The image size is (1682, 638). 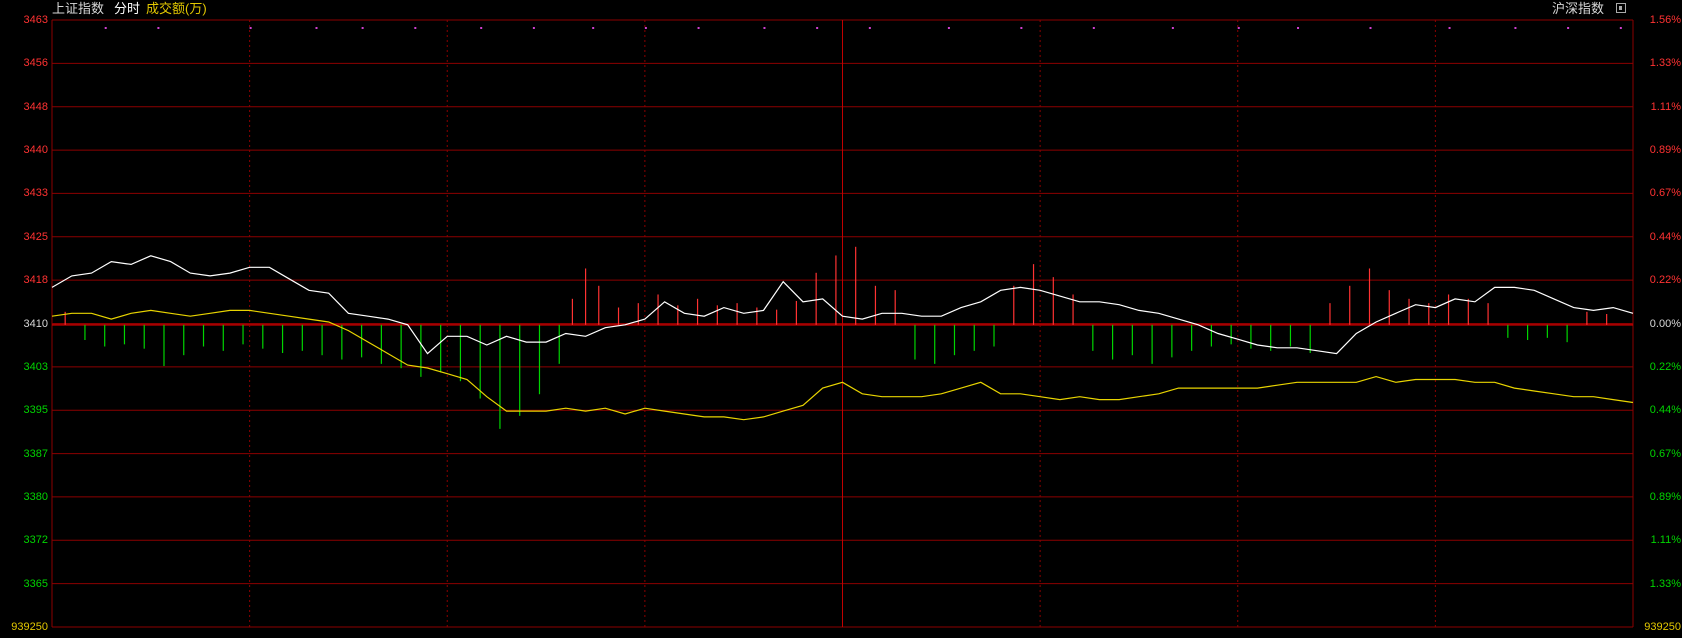 What do you see at coordinates (35, 20) in the screenshot?
I see `y-tick-left: 3463` at bounding box center [35, 20].